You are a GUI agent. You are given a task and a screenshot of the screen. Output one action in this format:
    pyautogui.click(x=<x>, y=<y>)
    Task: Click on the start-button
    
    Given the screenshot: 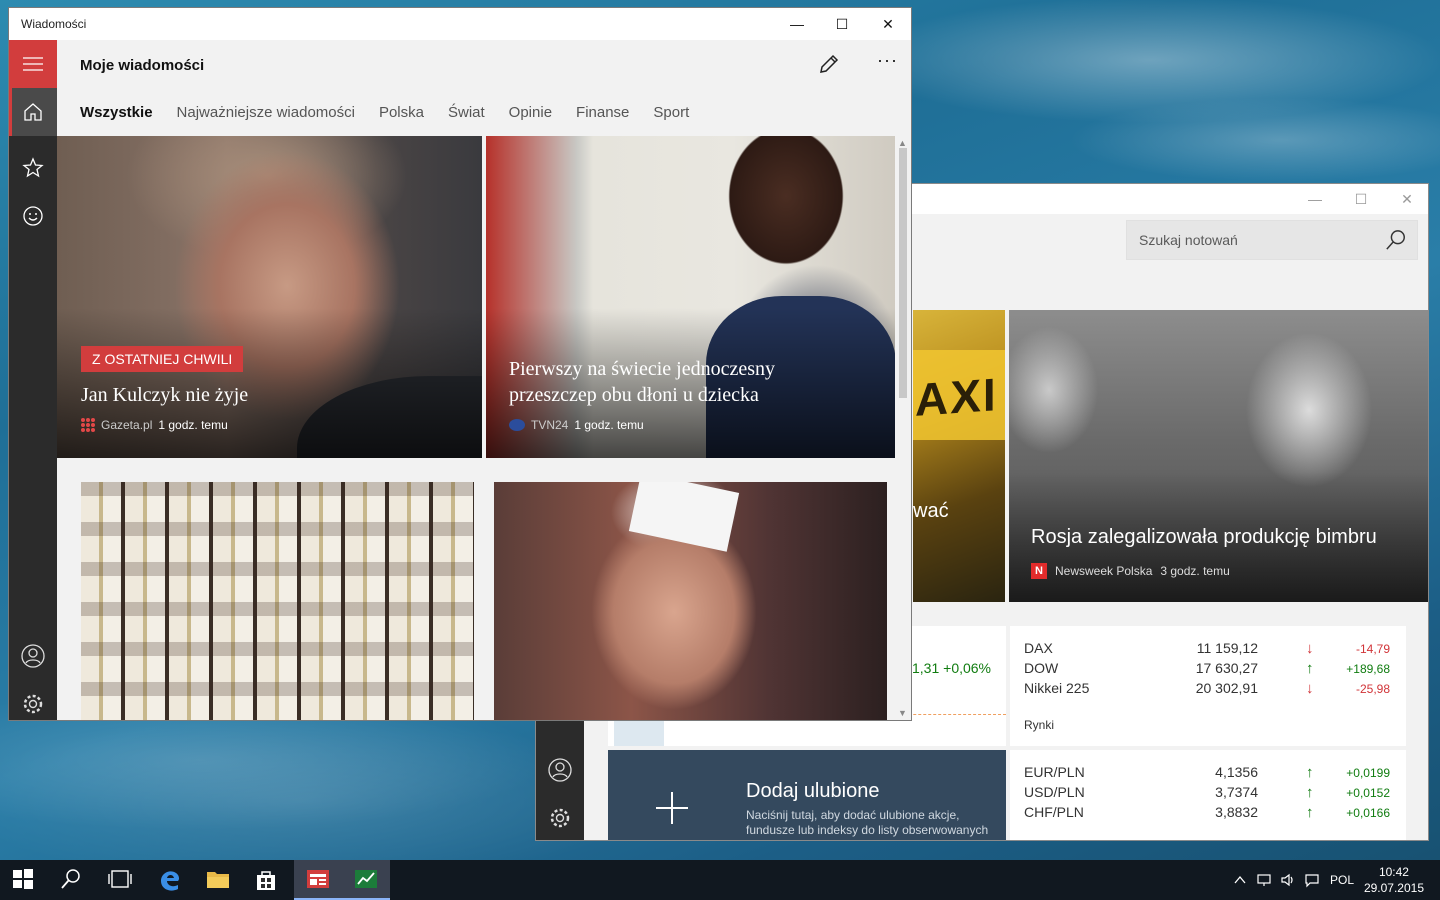 What is the action you would take?
    pyautogui.click(x=24, y=880)
    